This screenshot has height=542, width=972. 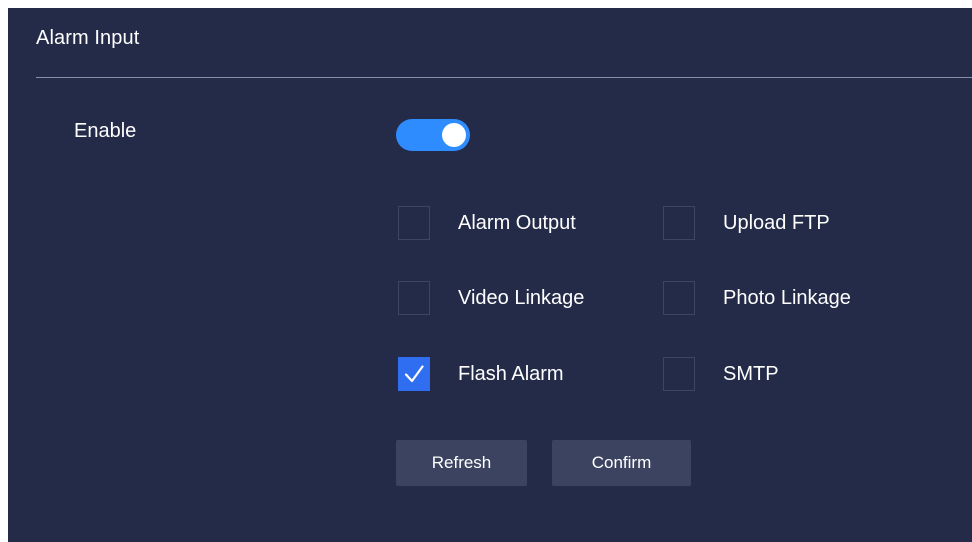 I want to click on refresh-button: Refresh, so click(x=461, y=463).